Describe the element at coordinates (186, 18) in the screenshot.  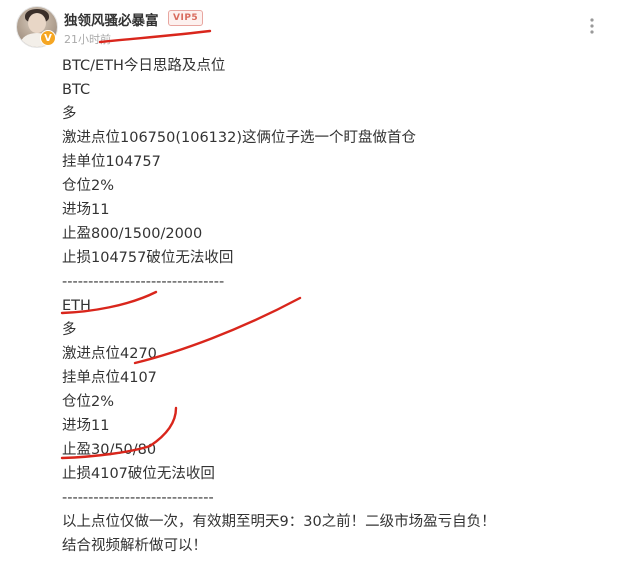
I see `vip-badge: VIP5` at that location.